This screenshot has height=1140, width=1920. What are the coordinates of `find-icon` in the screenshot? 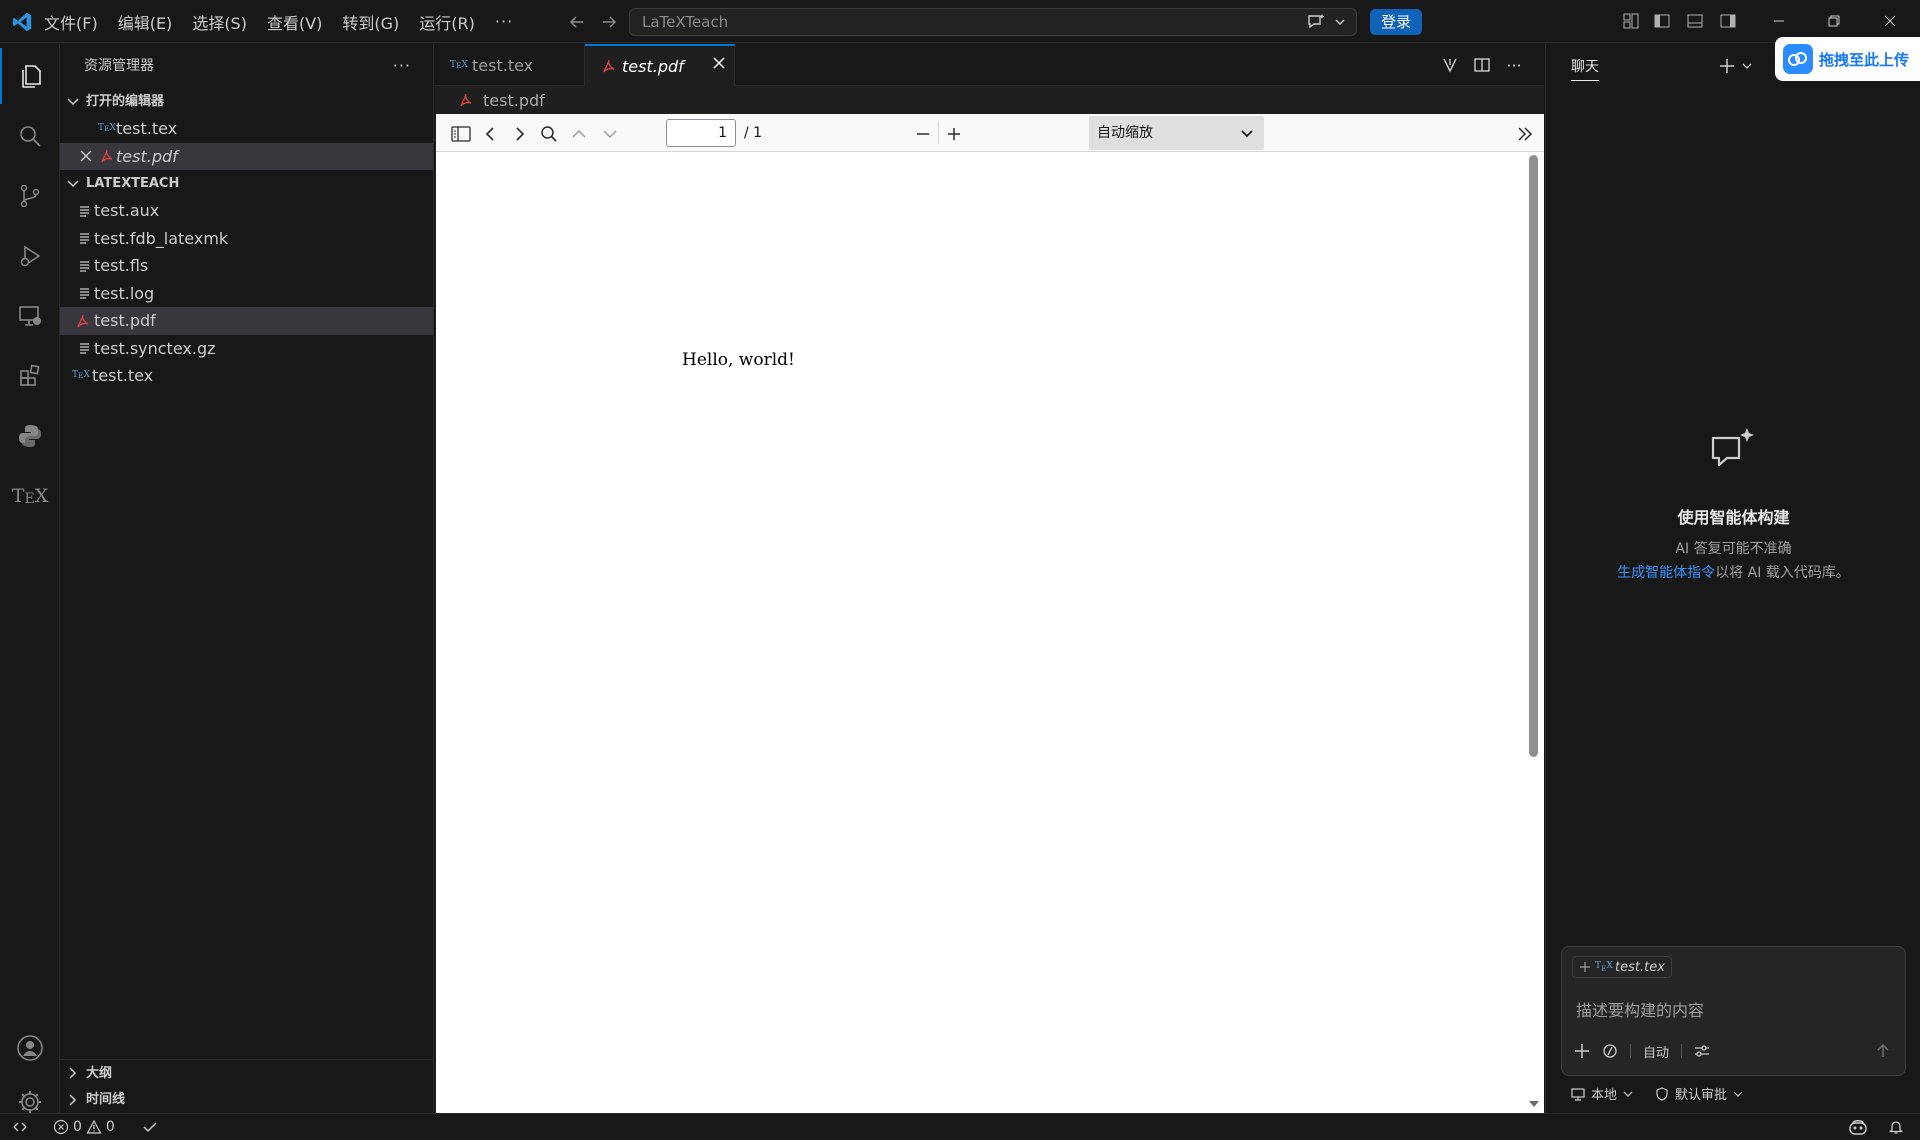 It's located at (549, 134).